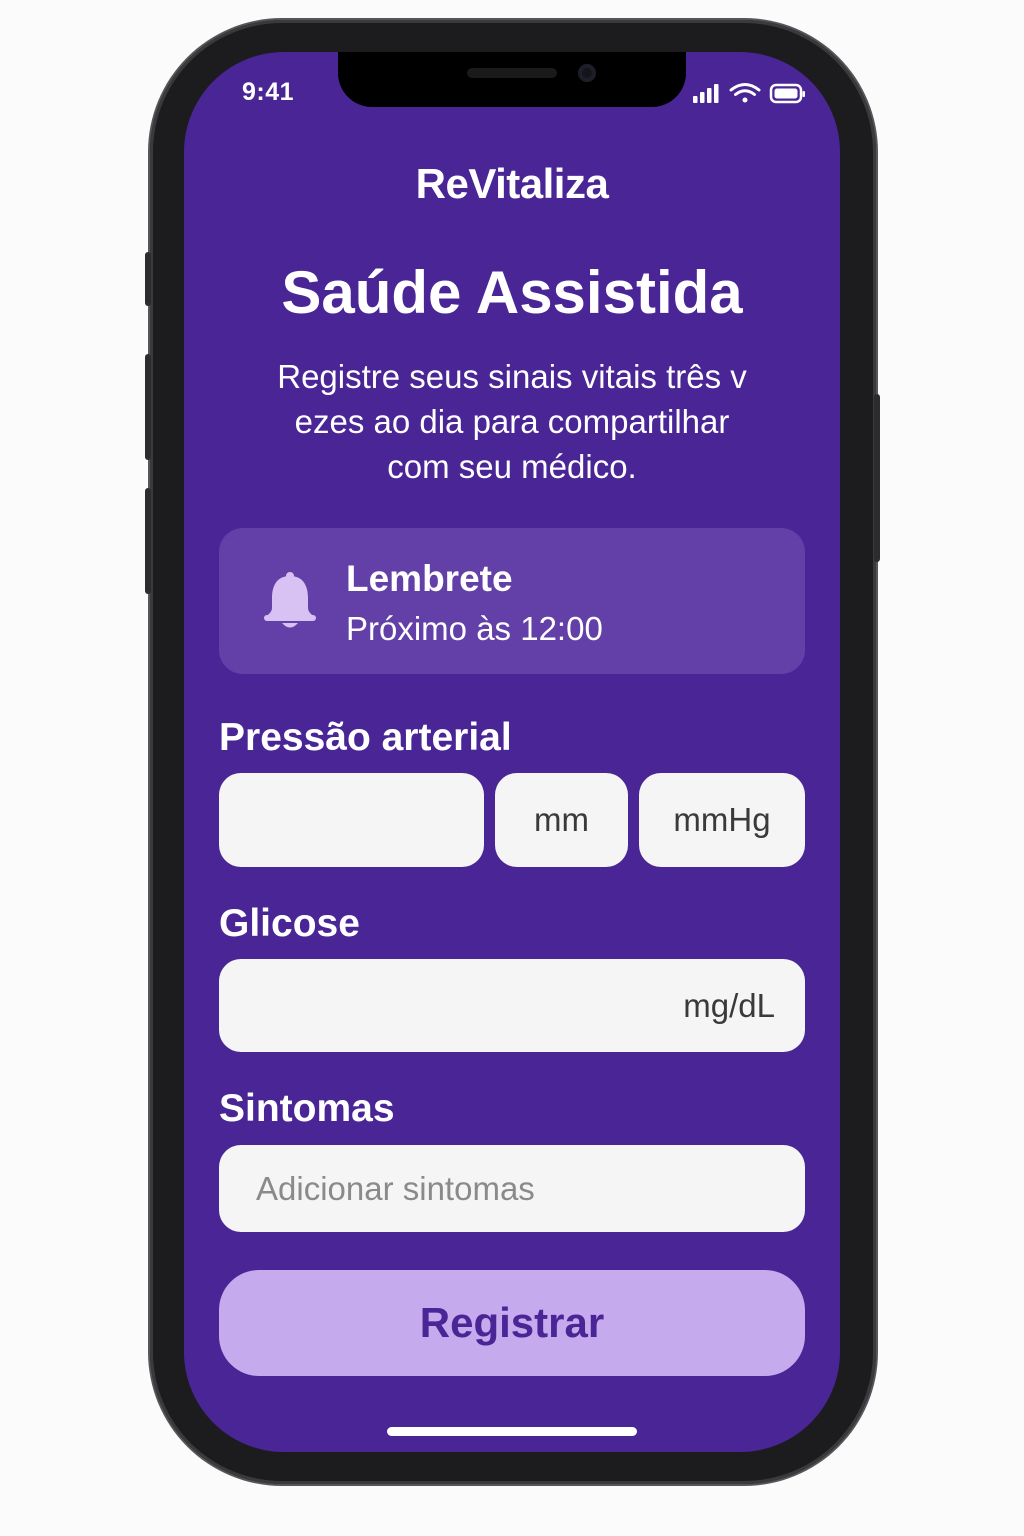  What do you see at coordinates (512, 376) in the screenshot?
I see `subtitle-line: Registre seus sinais vitais três v` at bounding box center [512, 376].